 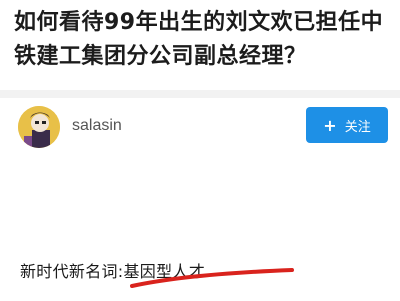 I want to click on avatar, so click(x=39, y=127).